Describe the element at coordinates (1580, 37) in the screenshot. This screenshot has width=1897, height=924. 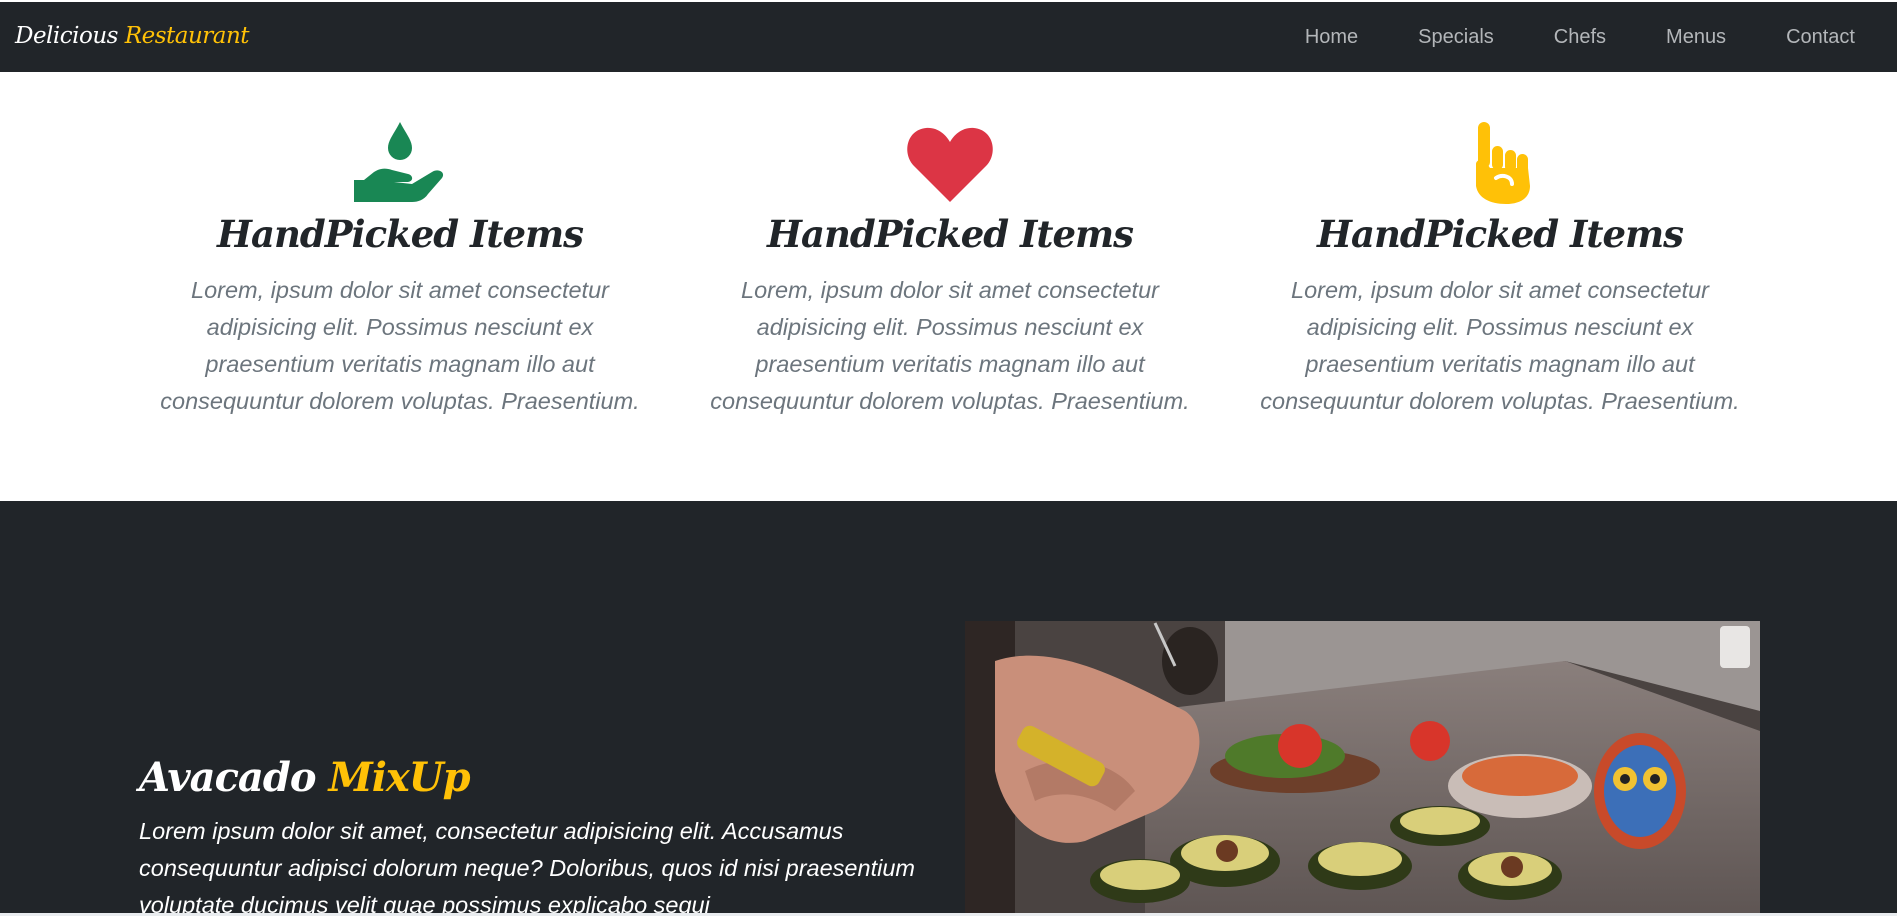
I see `nav-link-chefs: Chefs` at that location.